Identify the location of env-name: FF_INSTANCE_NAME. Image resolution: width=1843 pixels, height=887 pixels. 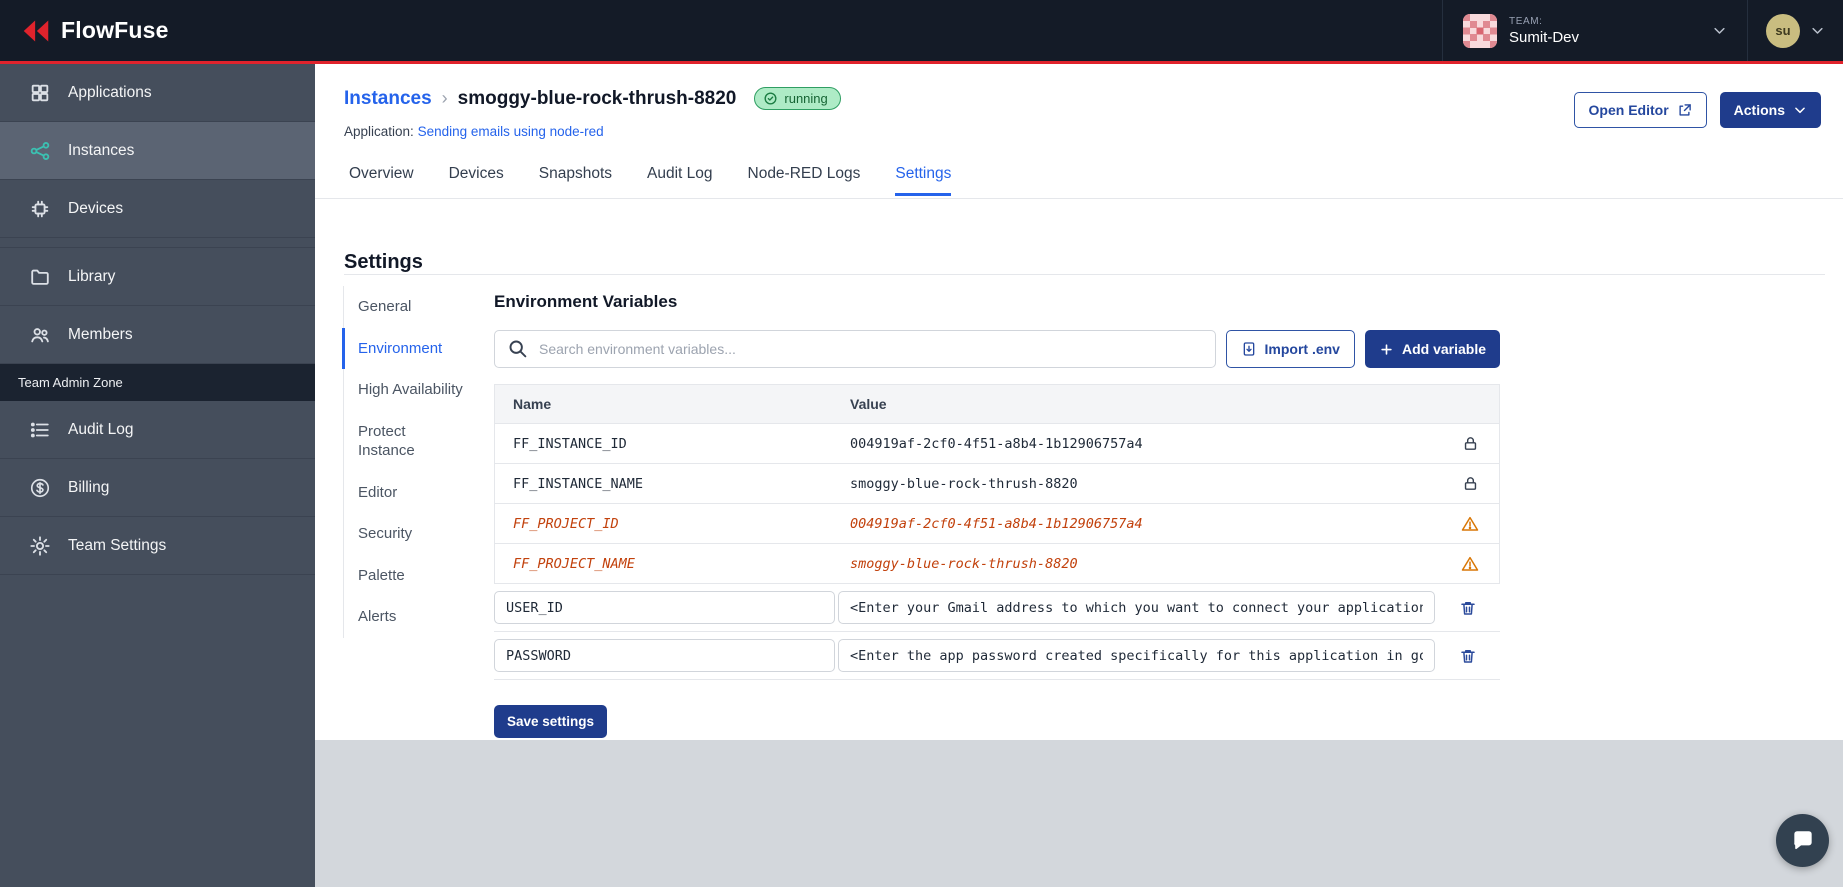
(578, 483).